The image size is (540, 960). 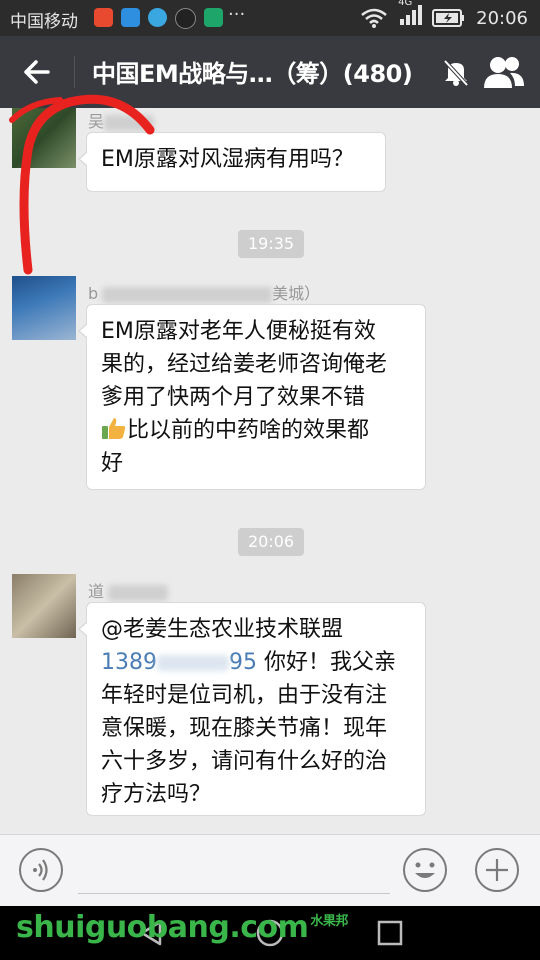 What do you see at coordinates (182, 927) in the screenshot?
I see `watermark: shuiguobang.com 水果邦` at bounding box center [182, 927].